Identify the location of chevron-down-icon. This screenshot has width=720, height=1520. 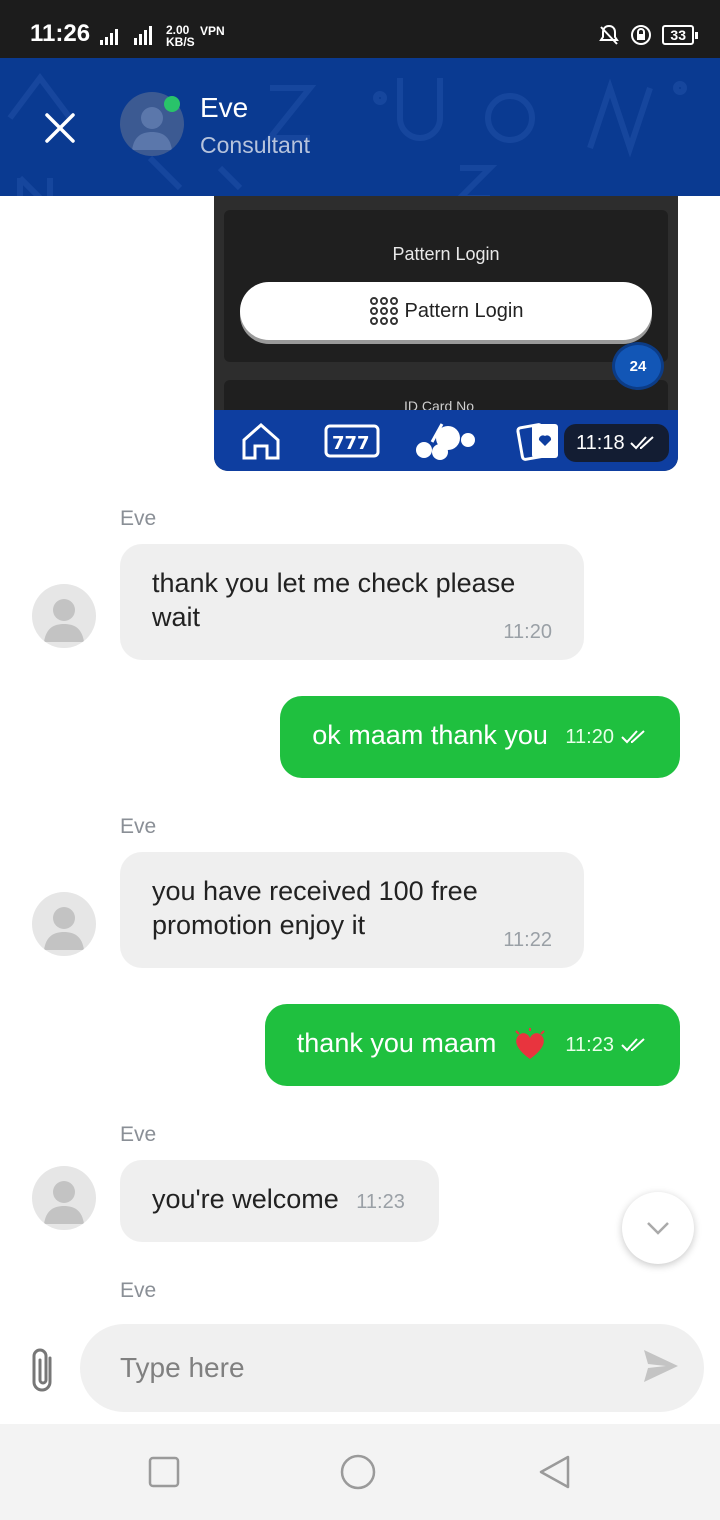
(658, 1228).